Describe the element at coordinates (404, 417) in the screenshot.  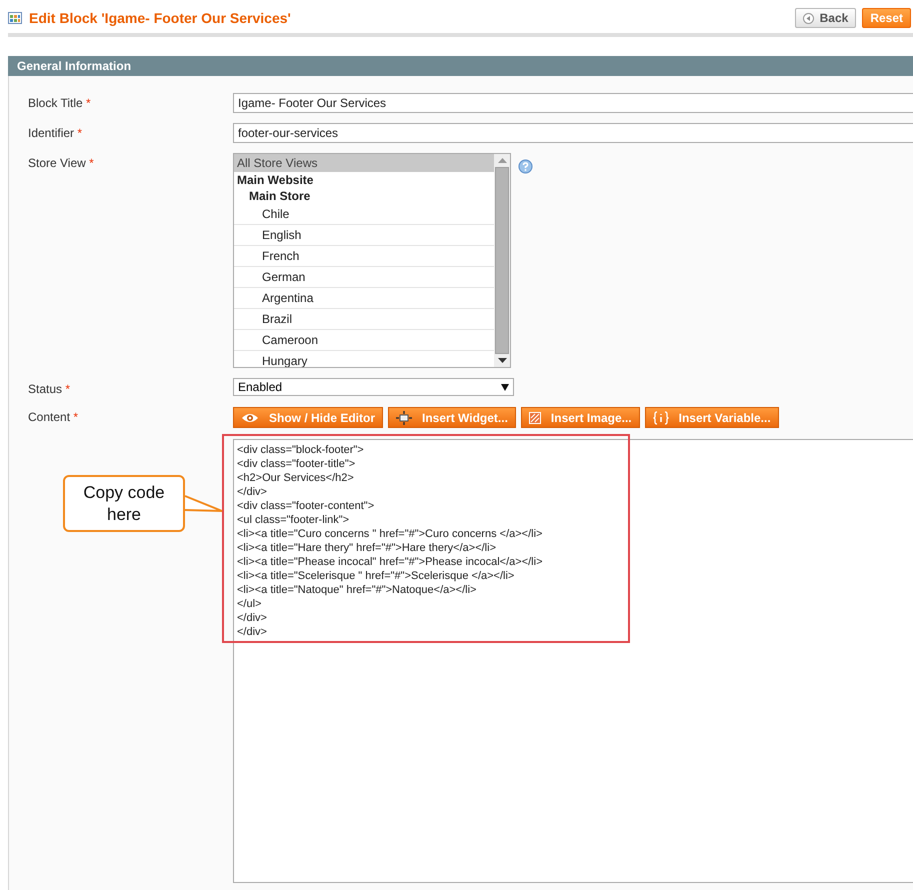
I see `crosshair-icon` at that location.